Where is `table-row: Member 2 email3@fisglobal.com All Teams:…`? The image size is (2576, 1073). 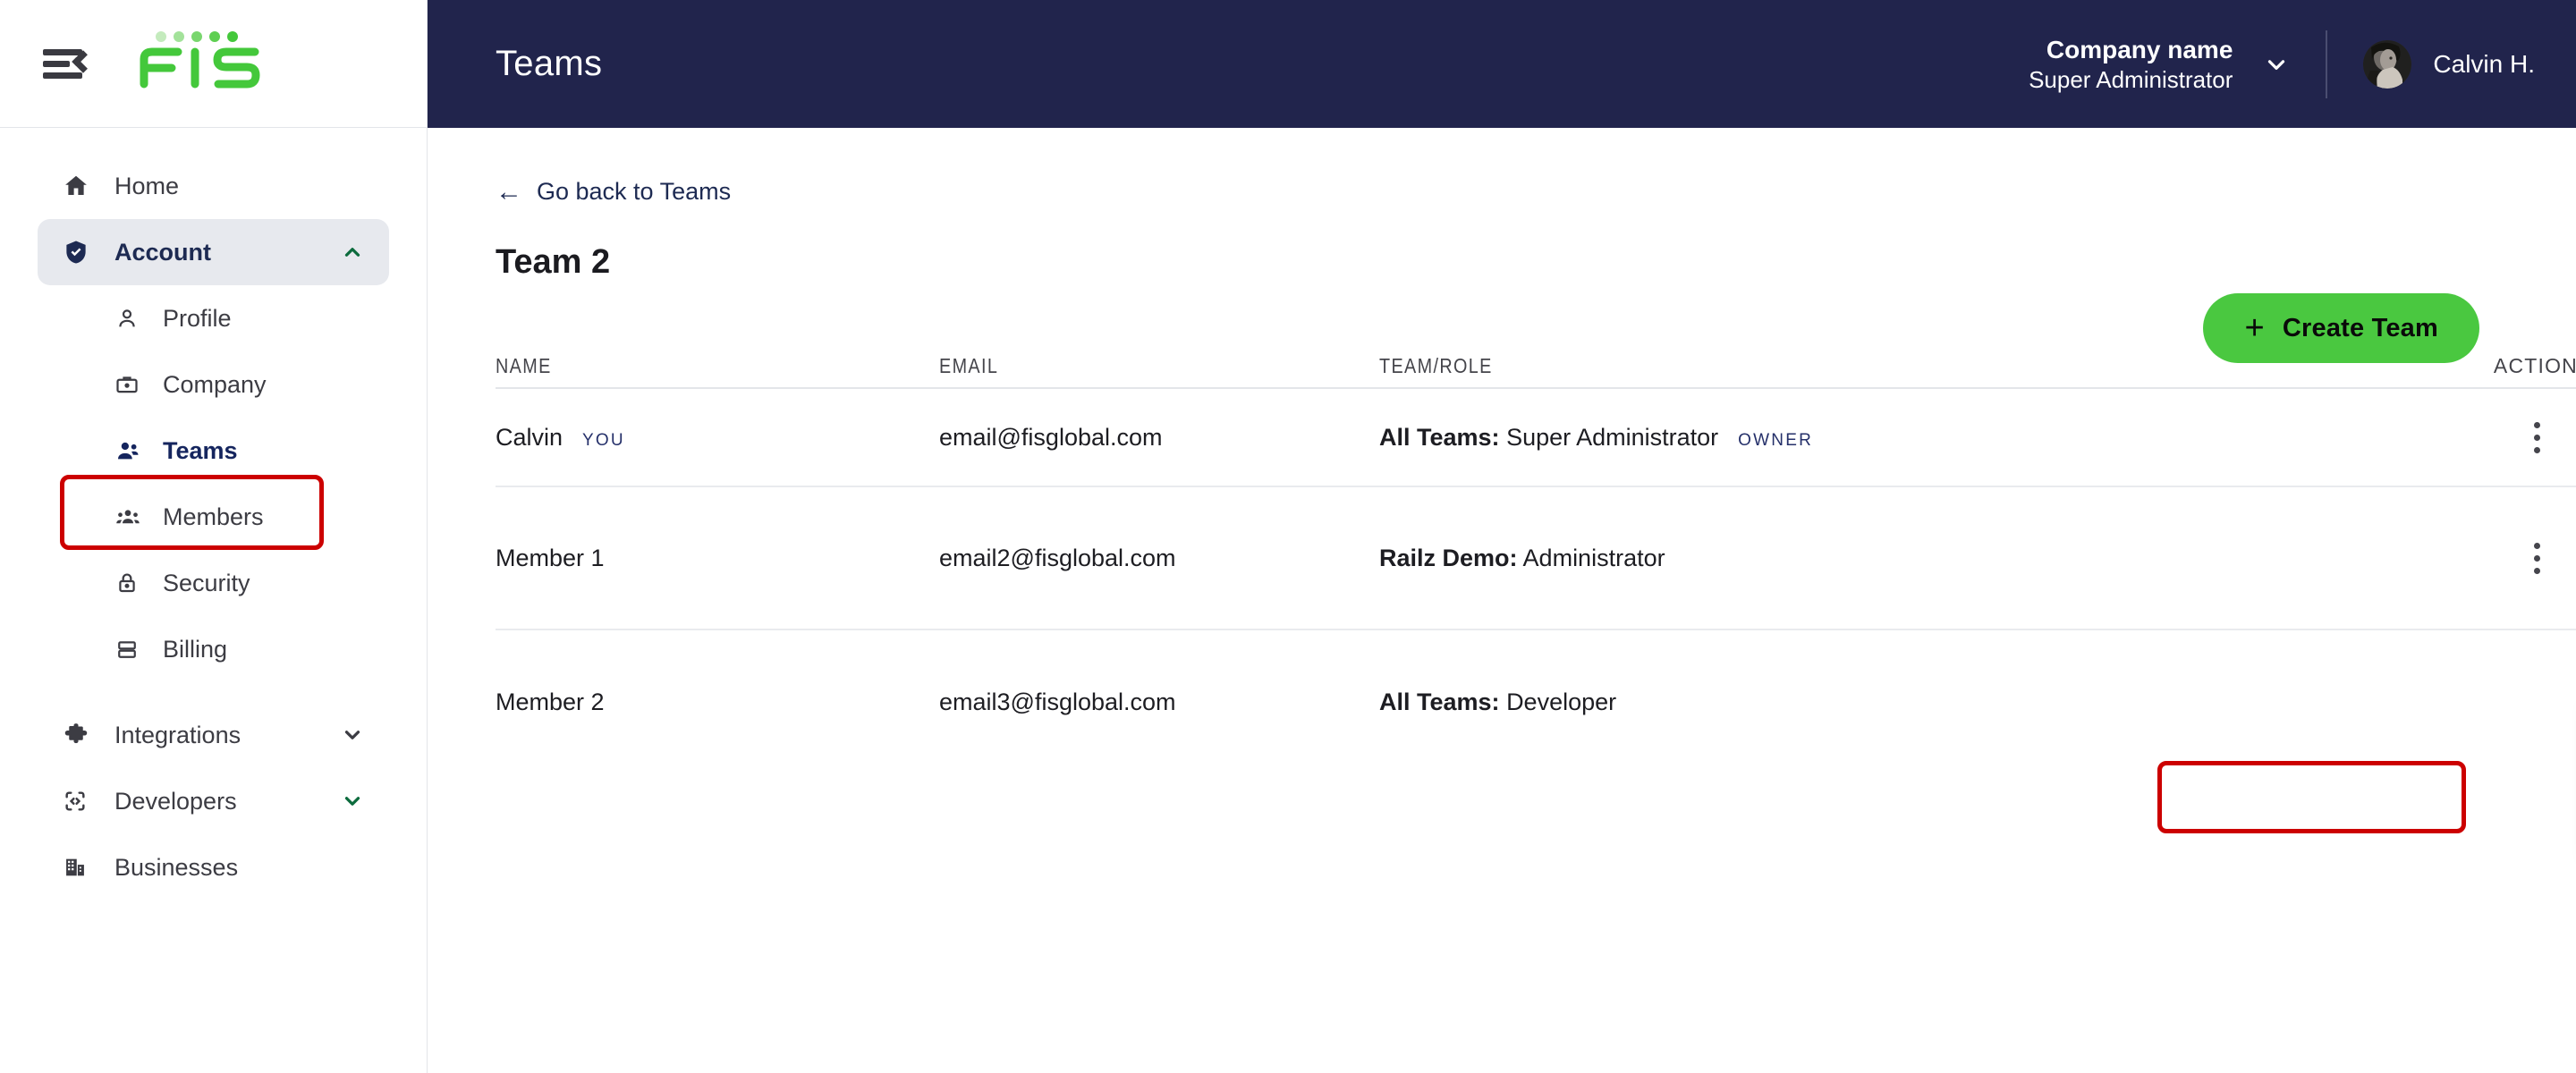
table-row: Member 2 email3@fisglobal.com All Teams:… is located at coordinates (1536, 701).